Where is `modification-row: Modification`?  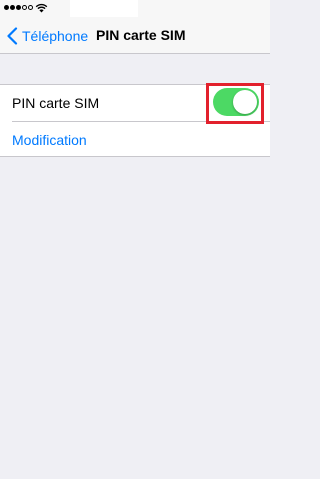 modification-row: Modification is located at coordinates (135, 139).